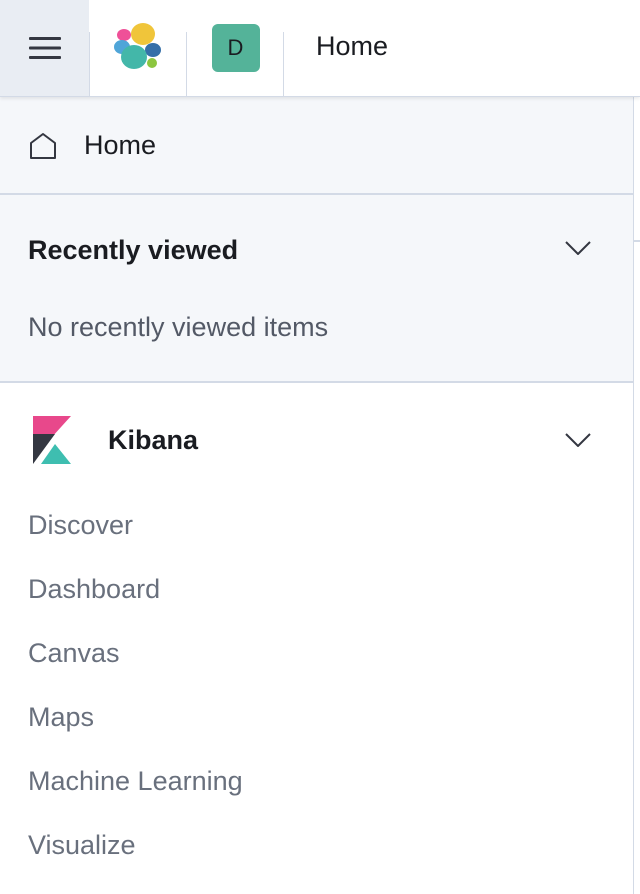 This screenshot has width=640, height=894. I want to click on space-avatar: D, so click(235, 48).